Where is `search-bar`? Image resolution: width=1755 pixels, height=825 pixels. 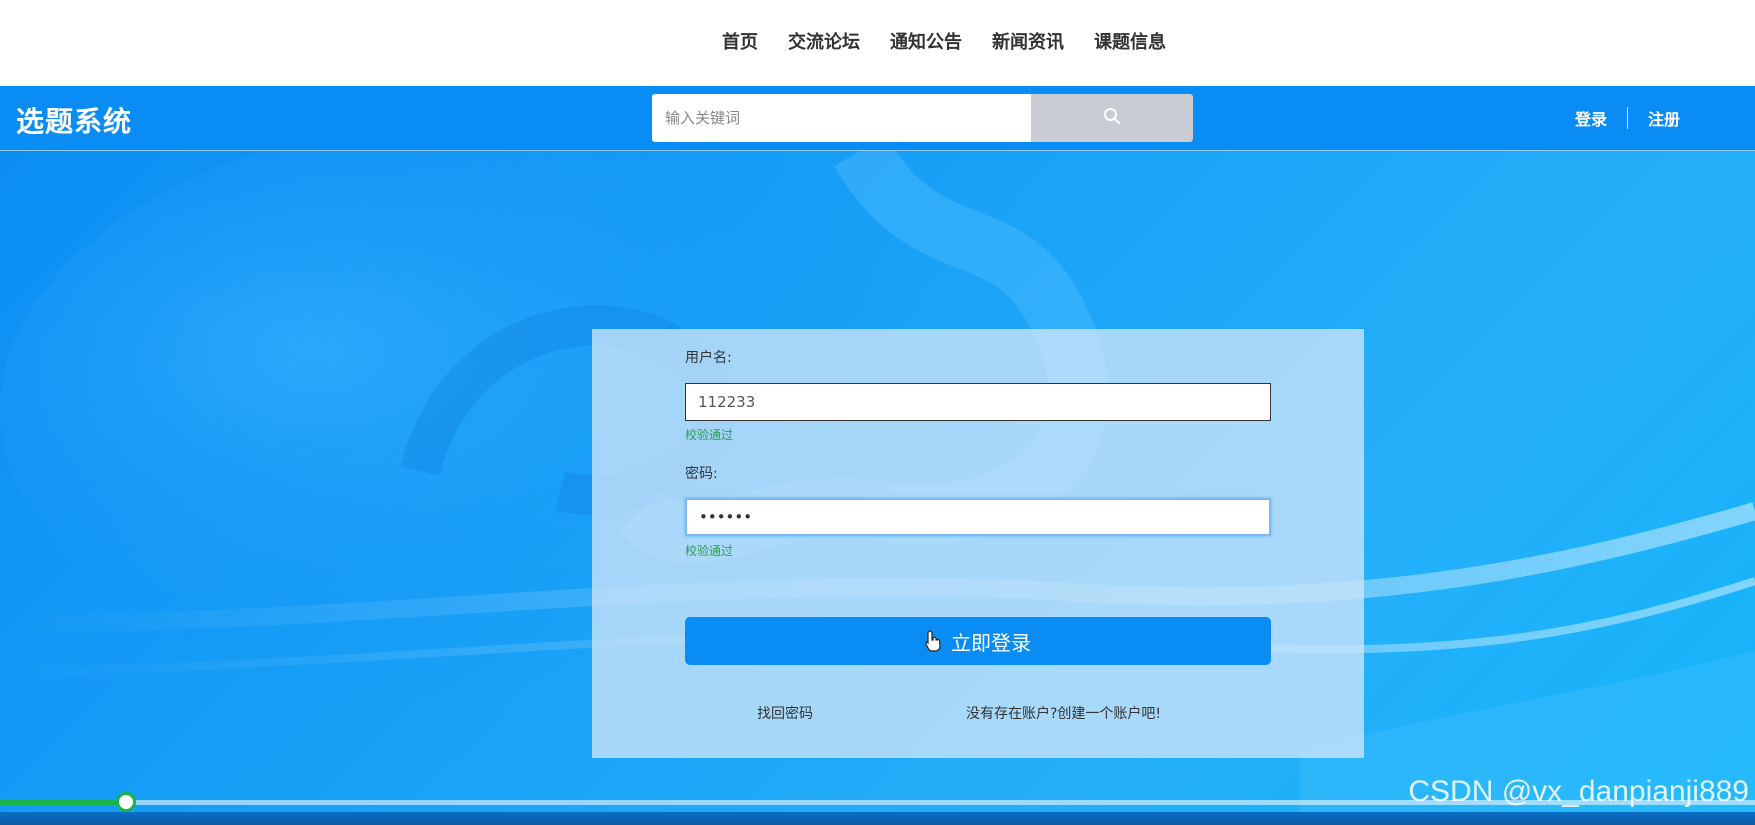 search-bar is located at coordinates (922, 118).